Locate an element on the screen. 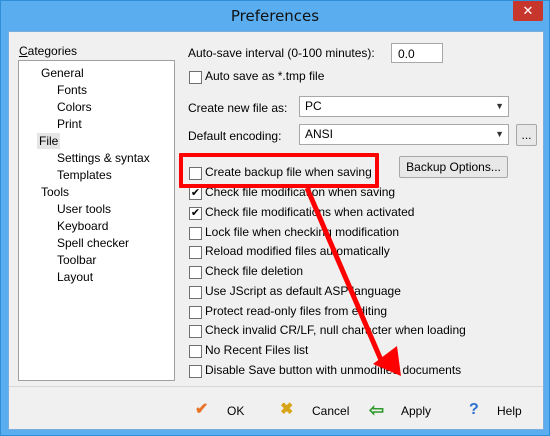 The width and height of the screenshot is (550, 436). tree-item-keyboard: Keyboard is located at coordinates (82, 226).